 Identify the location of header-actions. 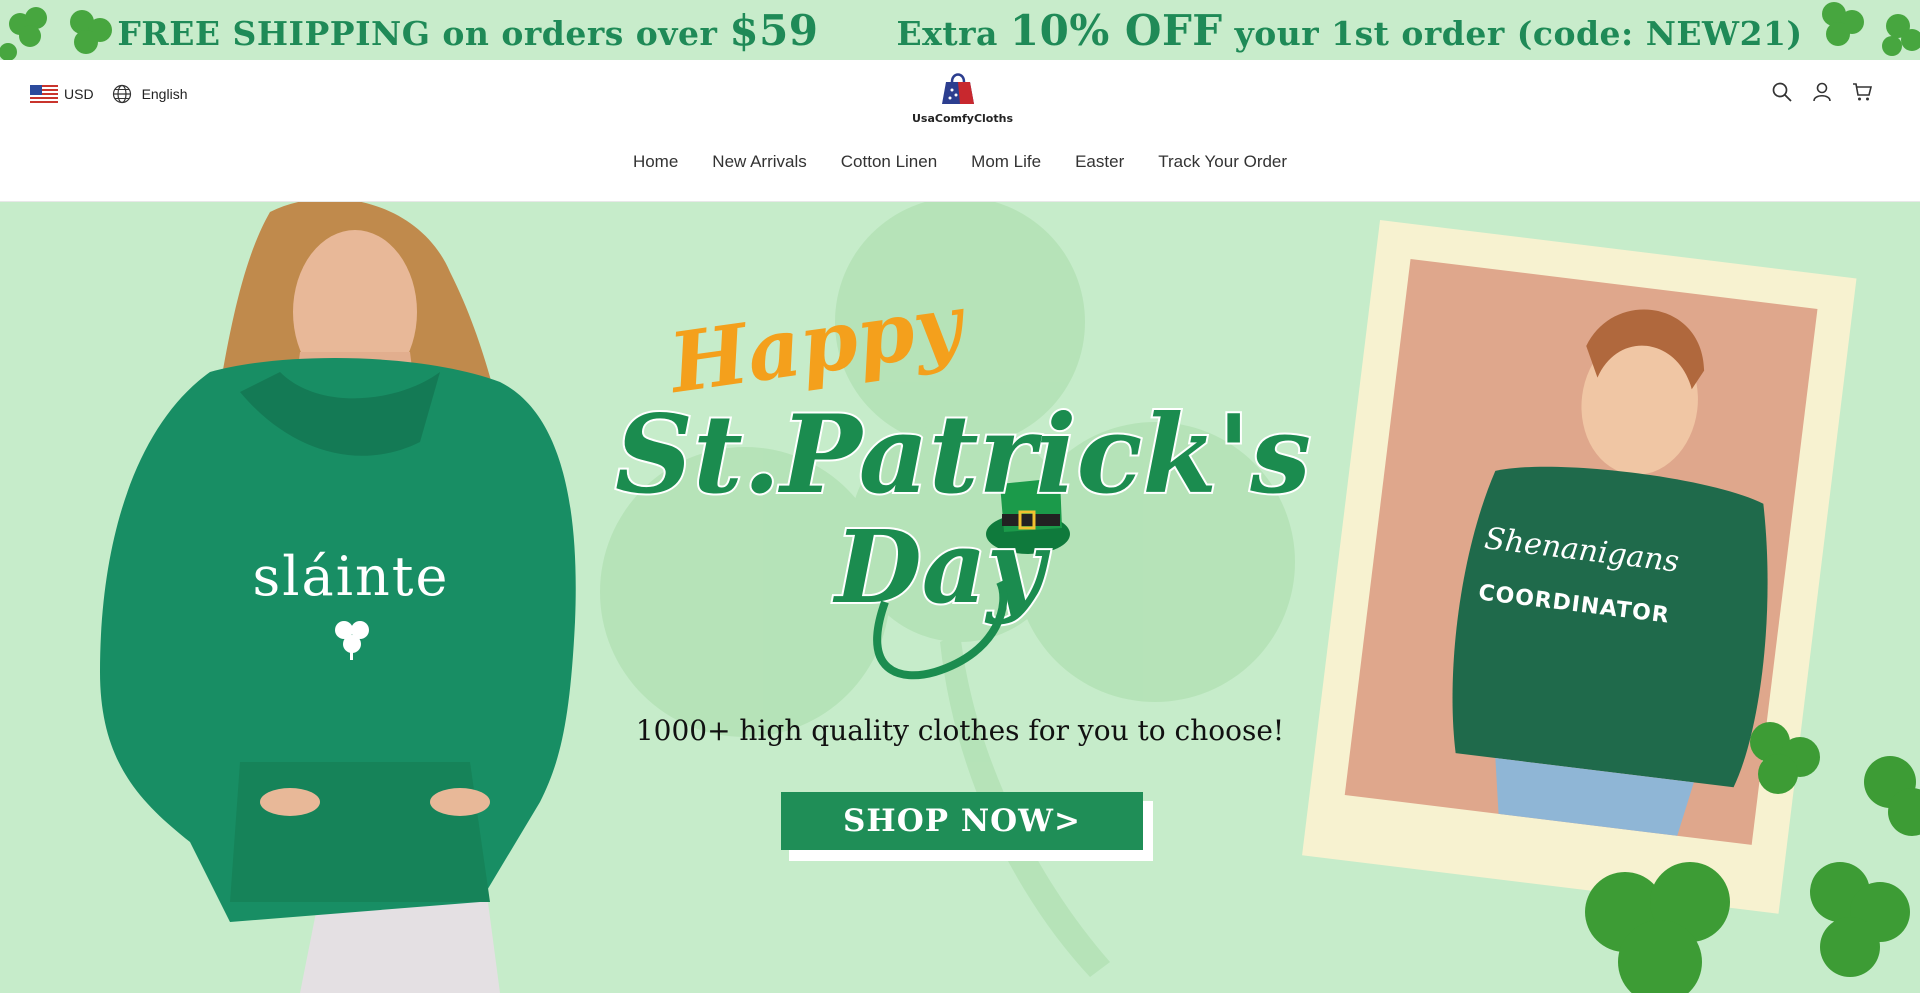
(1822, 92).